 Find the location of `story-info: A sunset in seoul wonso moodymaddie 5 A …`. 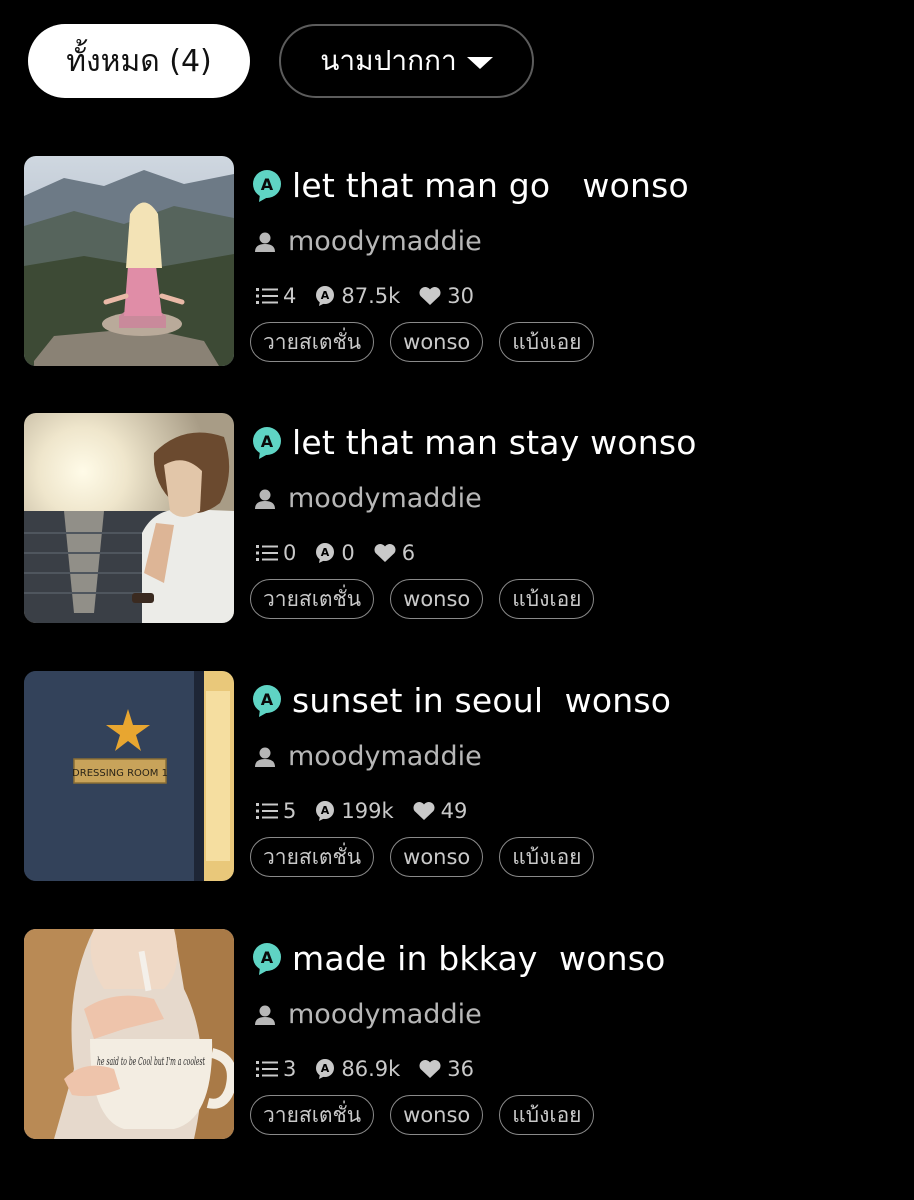

story-info: A sunset in seoul wonso moodymaddie 5 A … is located at coordinates (577, 777).